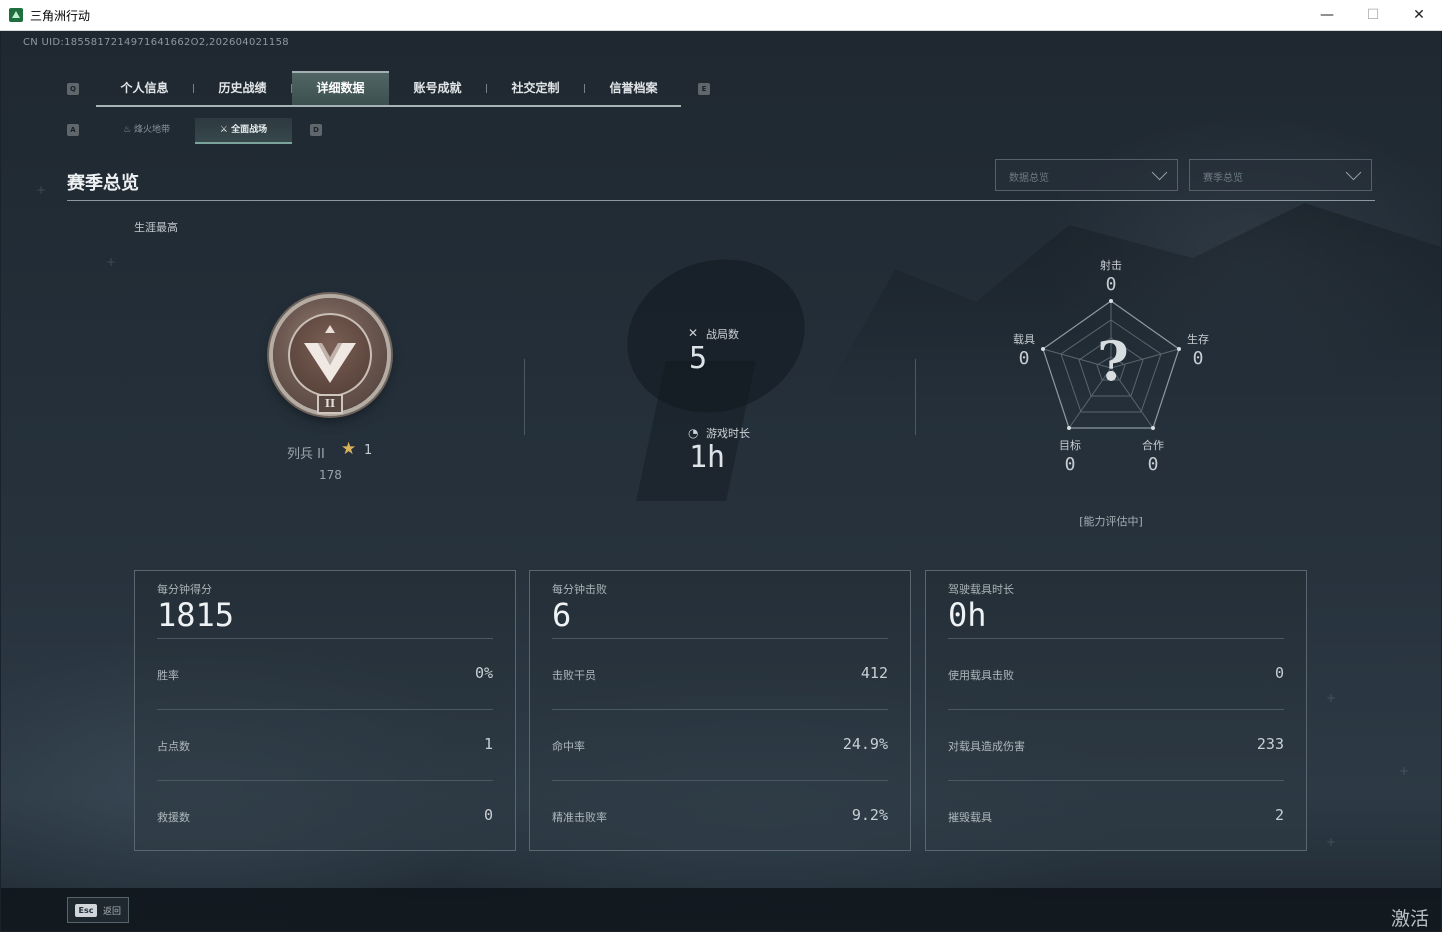 Image resolution: width=1442 pixels, height=932 pixels. I want to click on stopwatch-icon: ◔, so click(693, 433).